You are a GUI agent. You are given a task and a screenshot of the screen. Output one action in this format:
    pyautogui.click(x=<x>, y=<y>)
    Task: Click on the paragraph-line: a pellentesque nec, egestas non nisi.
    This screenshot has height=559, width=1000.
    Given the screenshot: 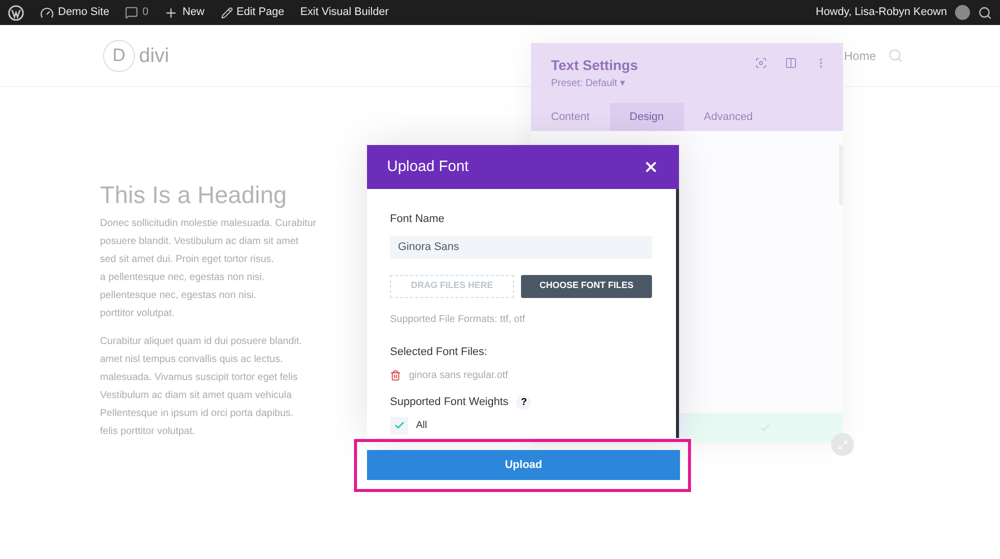 What is the action you would take?
    pyautogui.click(x=182, y=278)
    